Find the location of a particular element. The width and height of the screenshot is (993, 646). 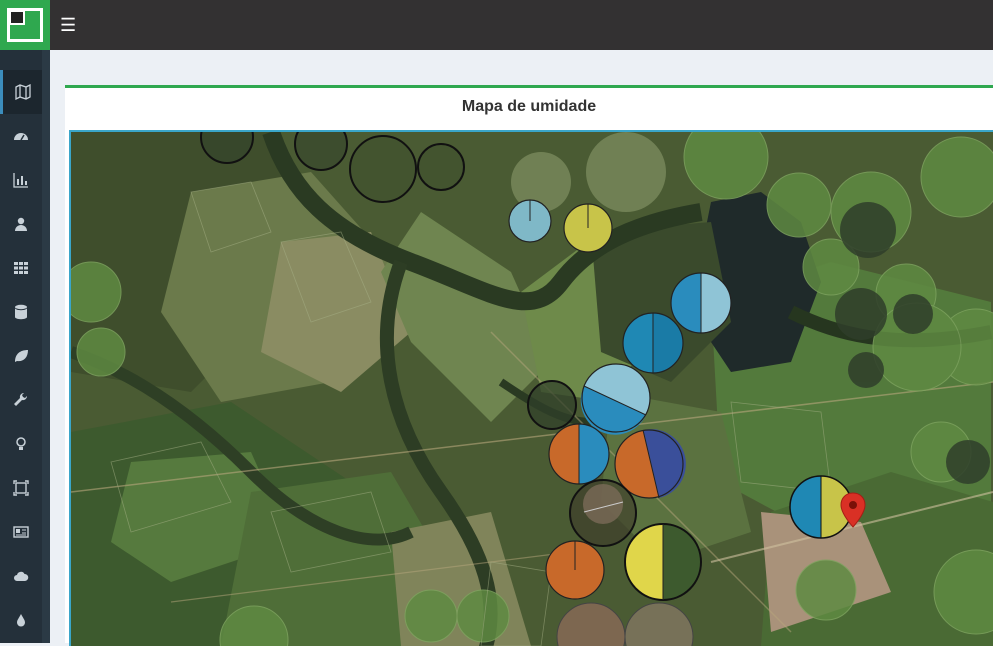

app-logo is located at coordinates (25, 25).